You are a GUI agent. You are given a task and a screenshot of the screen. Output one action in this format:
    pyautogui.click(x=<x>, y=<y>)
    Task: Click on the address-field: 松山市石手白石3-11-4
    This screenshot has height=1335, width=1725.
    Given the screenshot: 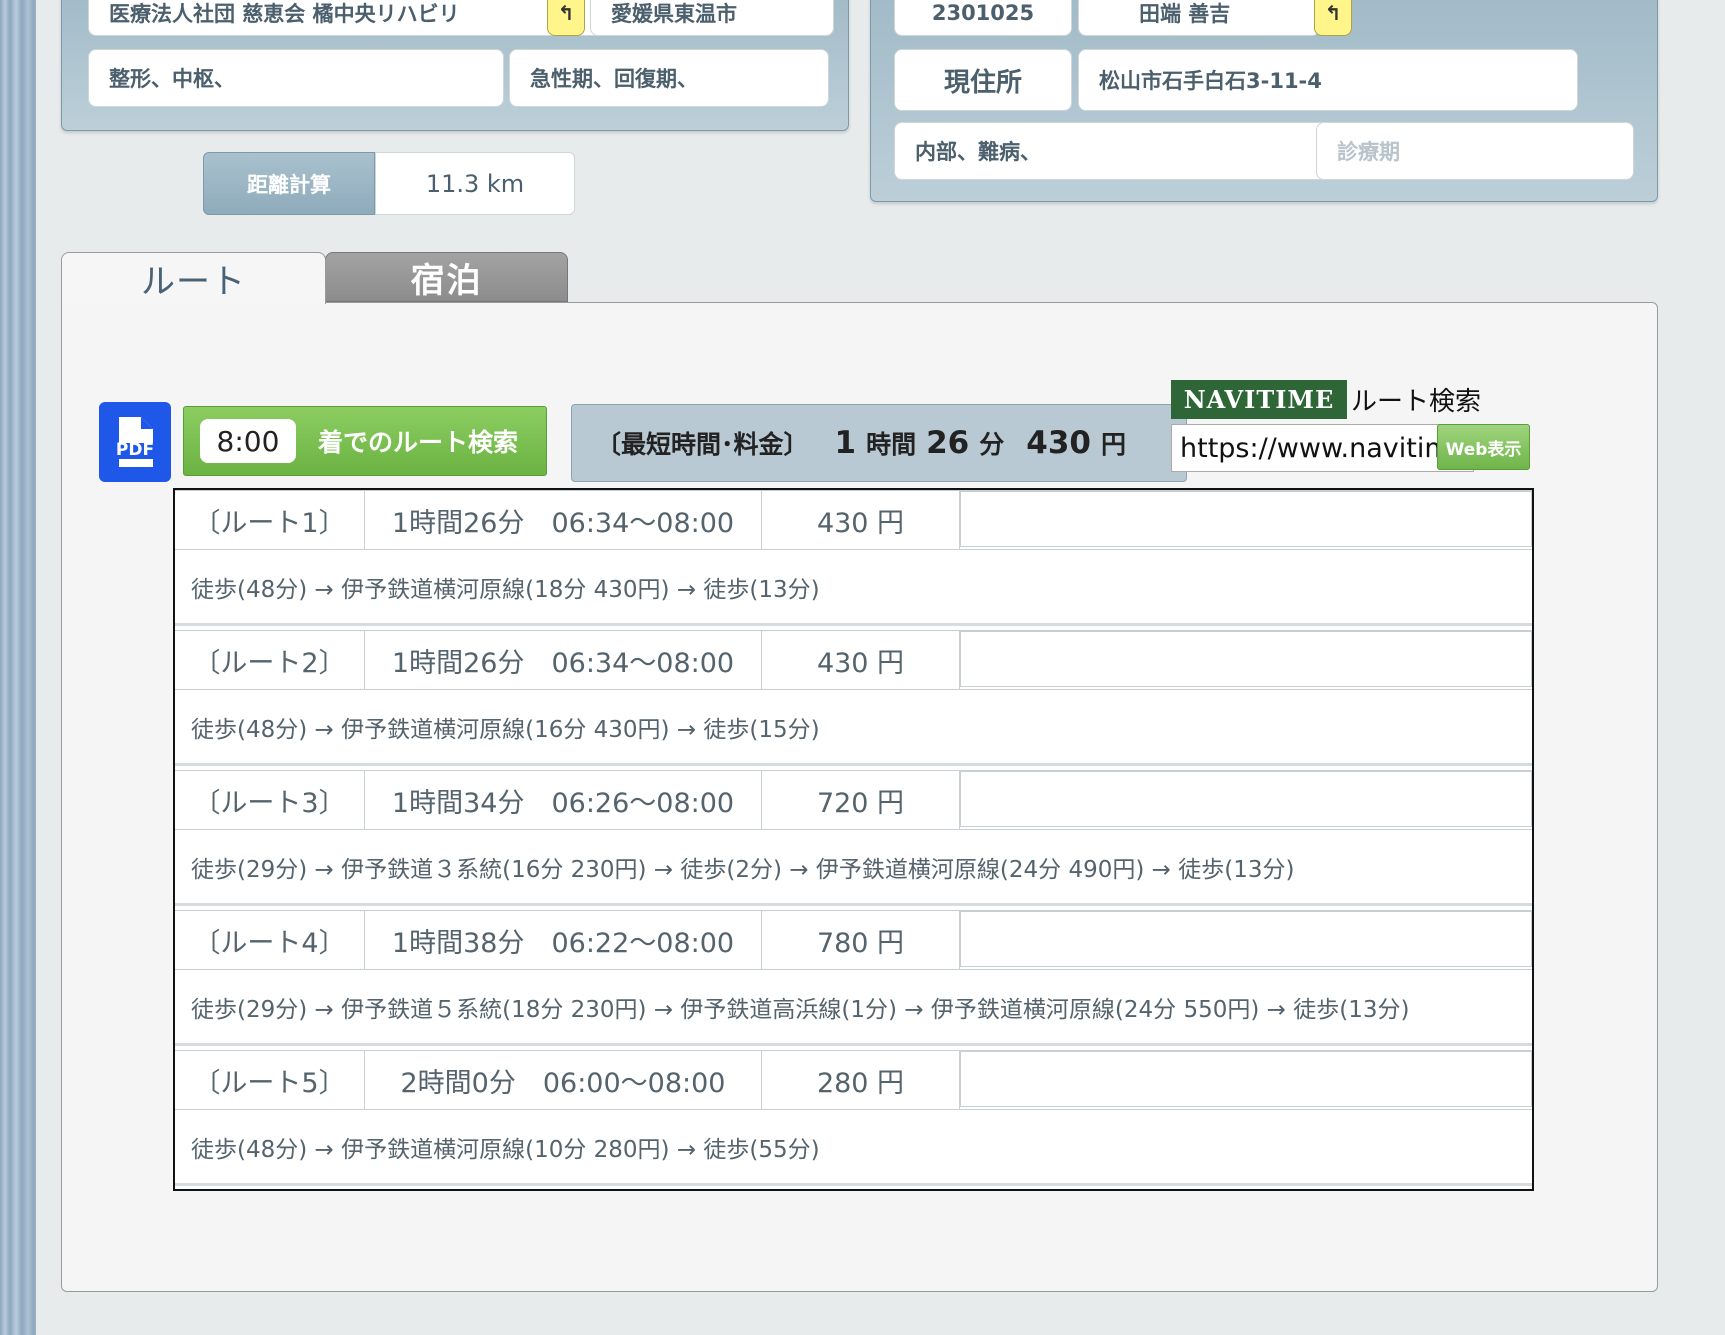 What is the action you would take?
    pyautogui.click(x=1328, y=80)
    